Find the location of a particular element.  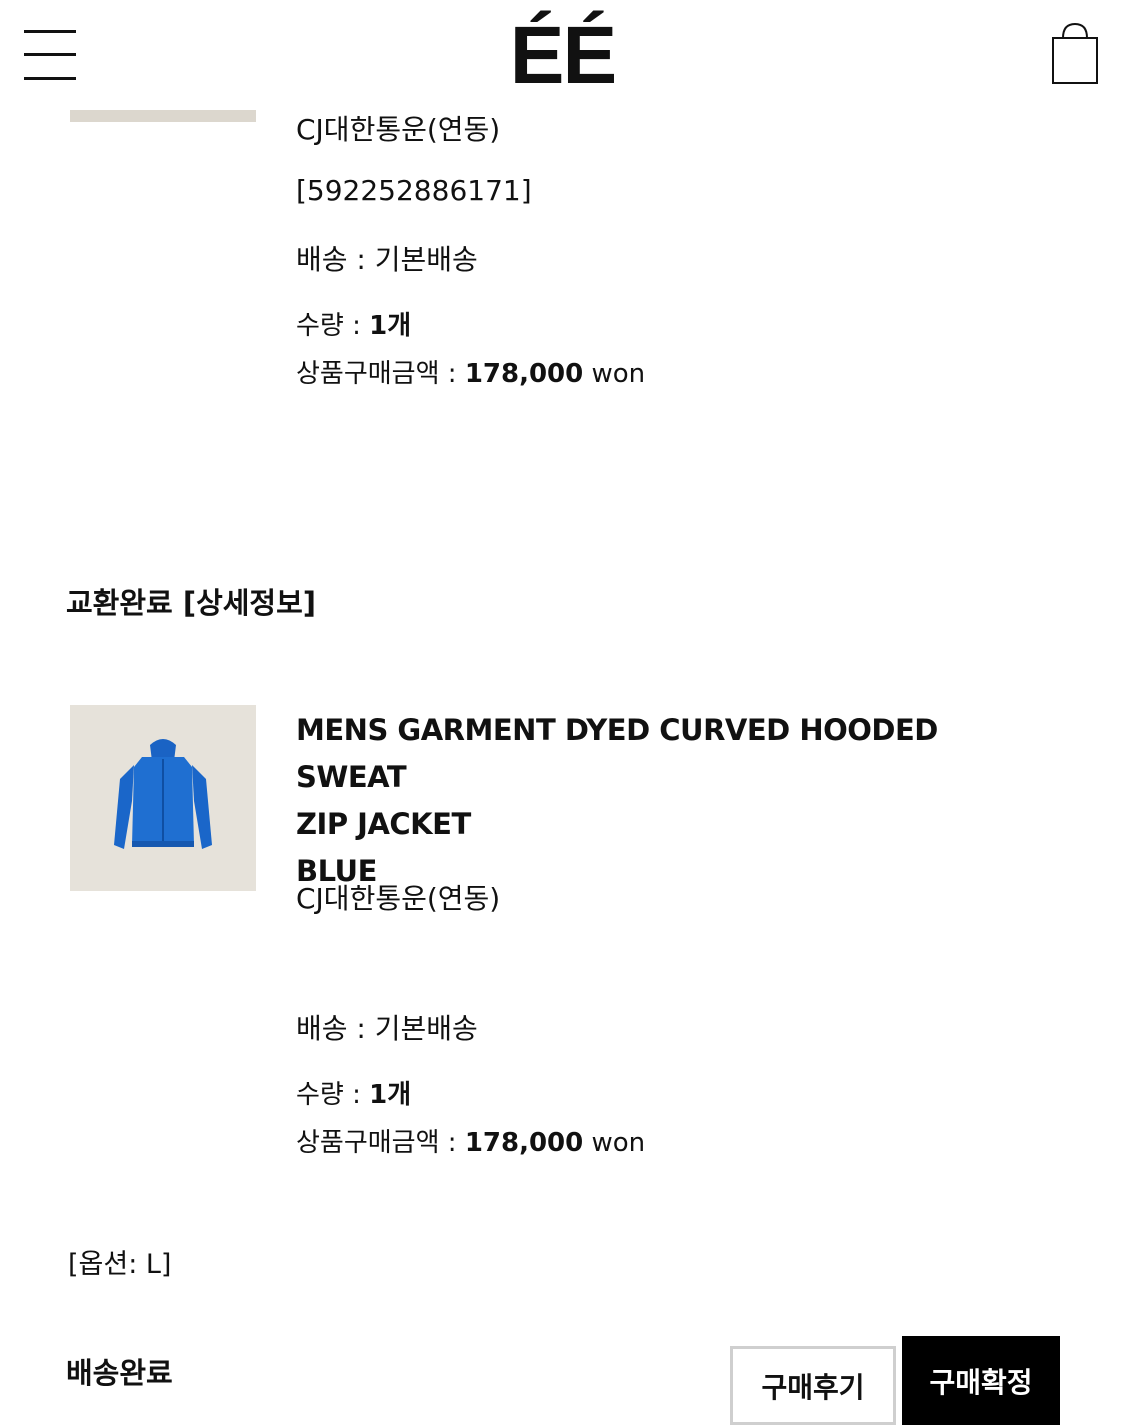

confirm-purchase-button: 구매확정 is located at coordinates (981, 1380).